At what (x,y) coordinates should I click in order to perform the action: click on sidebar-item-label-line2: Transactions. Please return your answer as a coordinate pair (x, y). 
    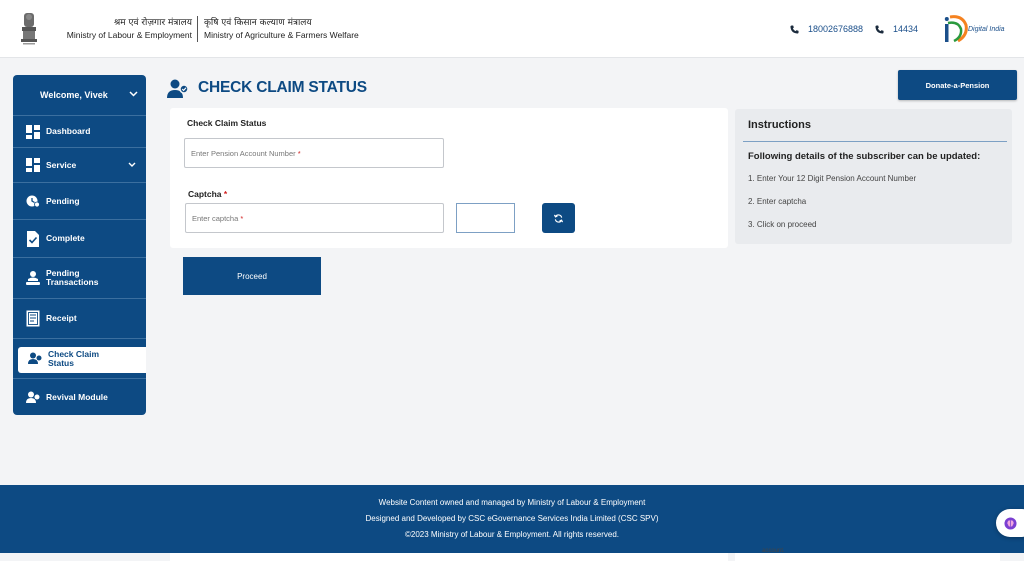
    Looking at the image, I should click on (72, 282).